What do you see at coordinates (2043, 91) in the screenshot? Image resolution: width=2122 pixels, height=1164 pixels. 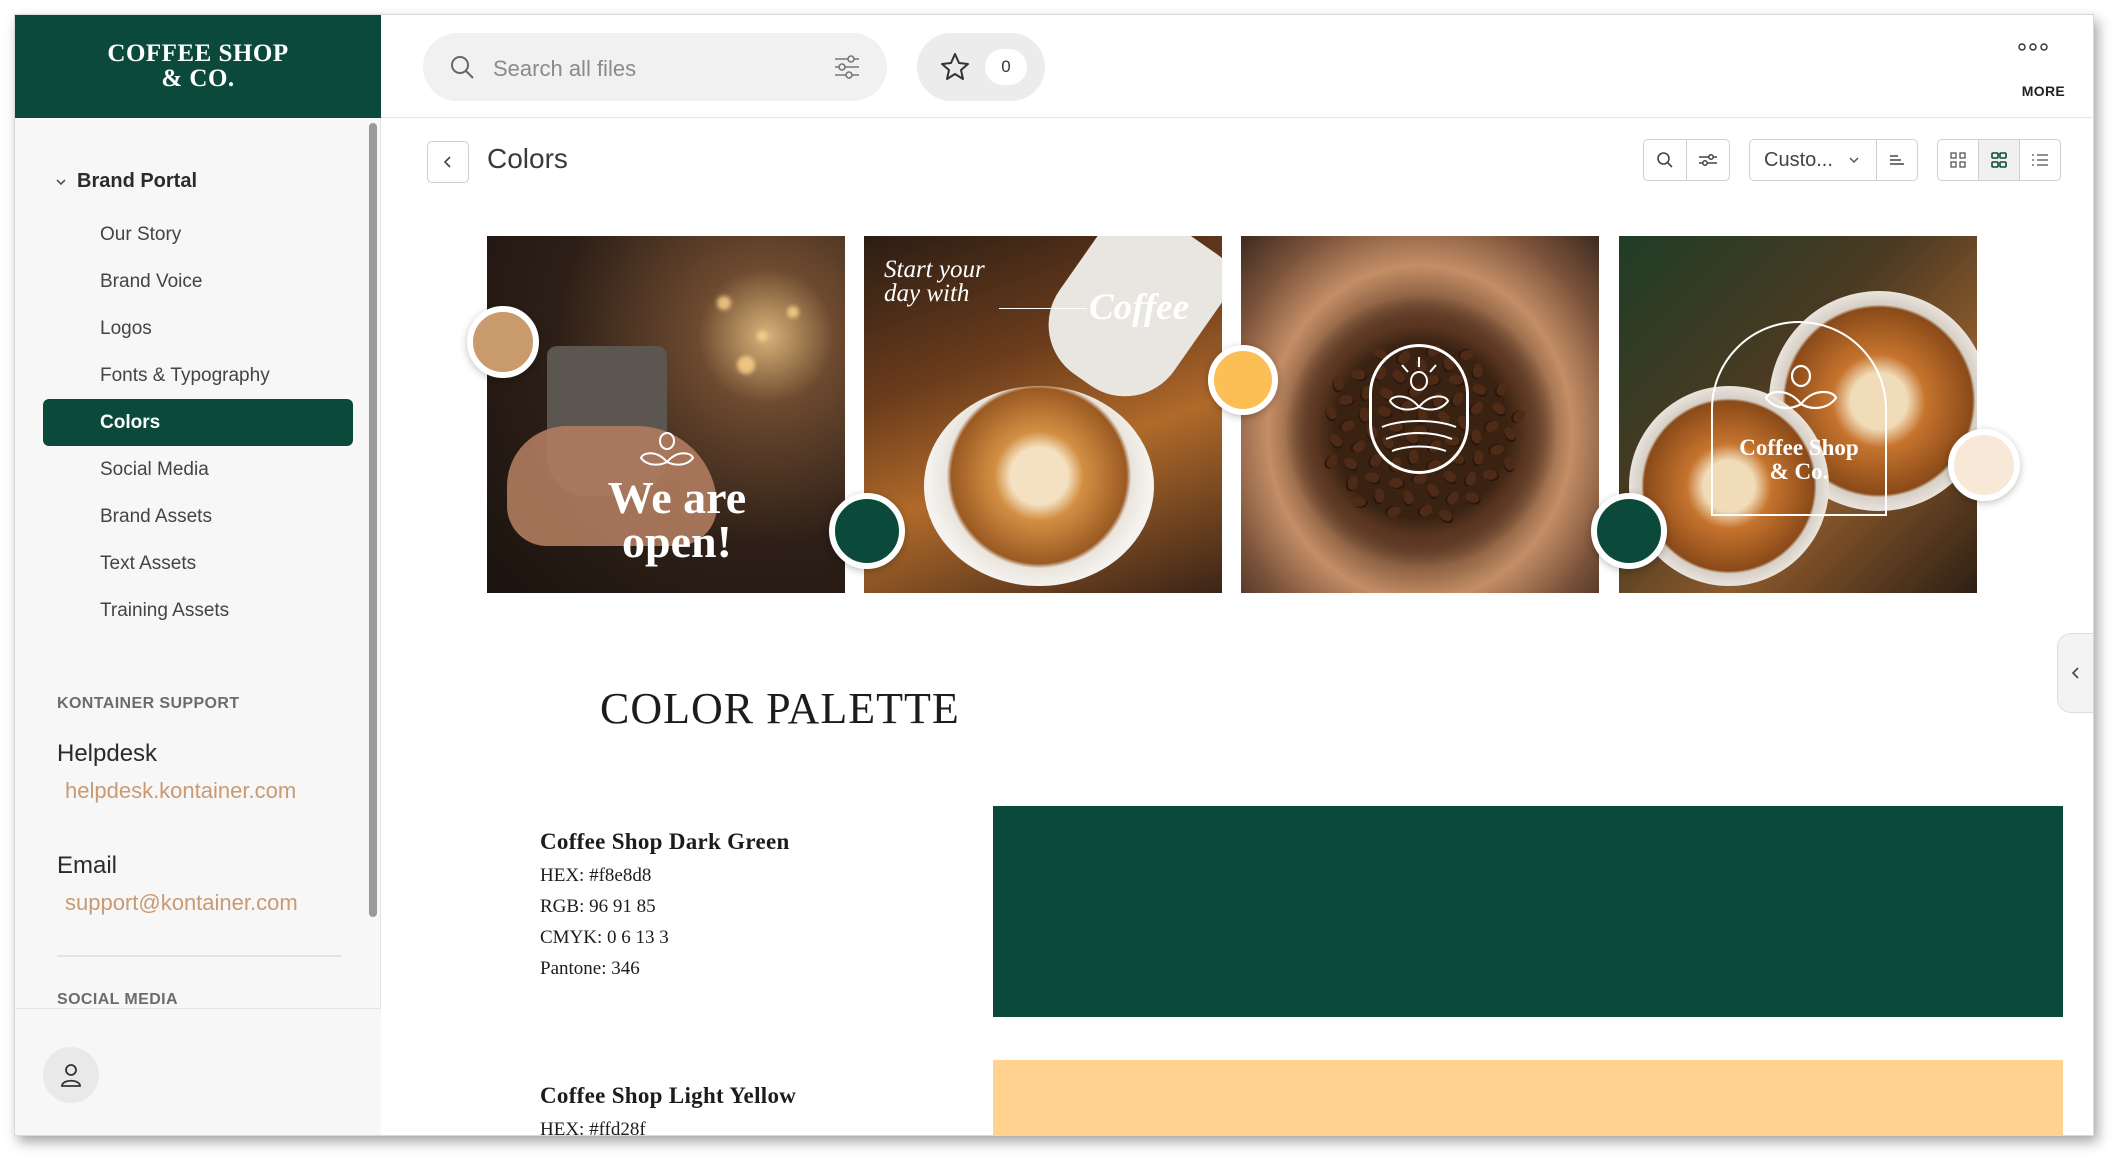 I see `more-label: MORE` at bounding box center [2043, 91].